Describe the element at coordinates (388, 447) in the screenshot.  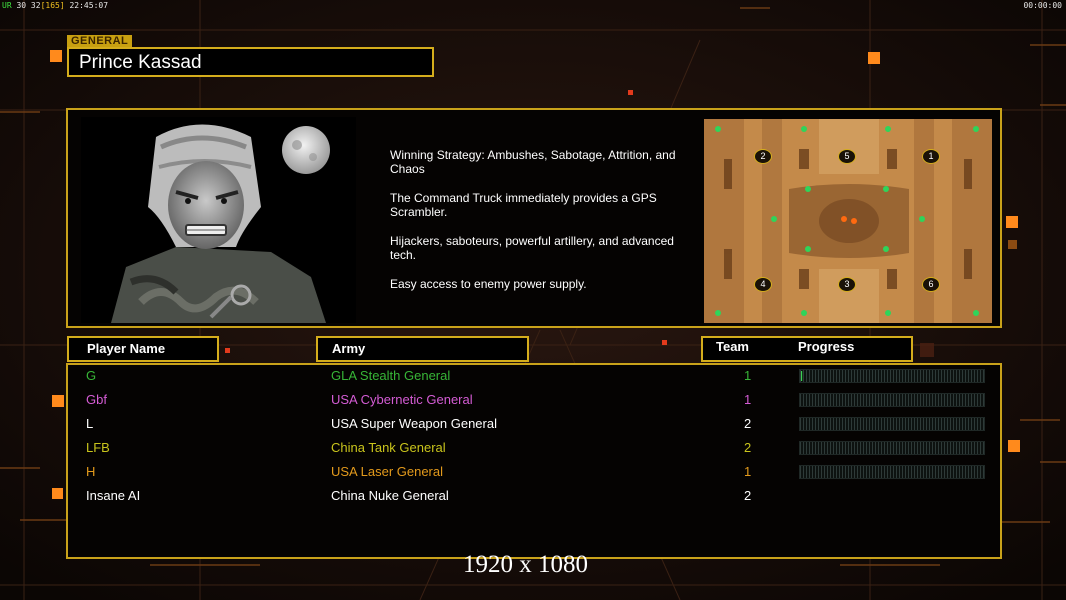
I see `player-army: China Tank General` at that location.